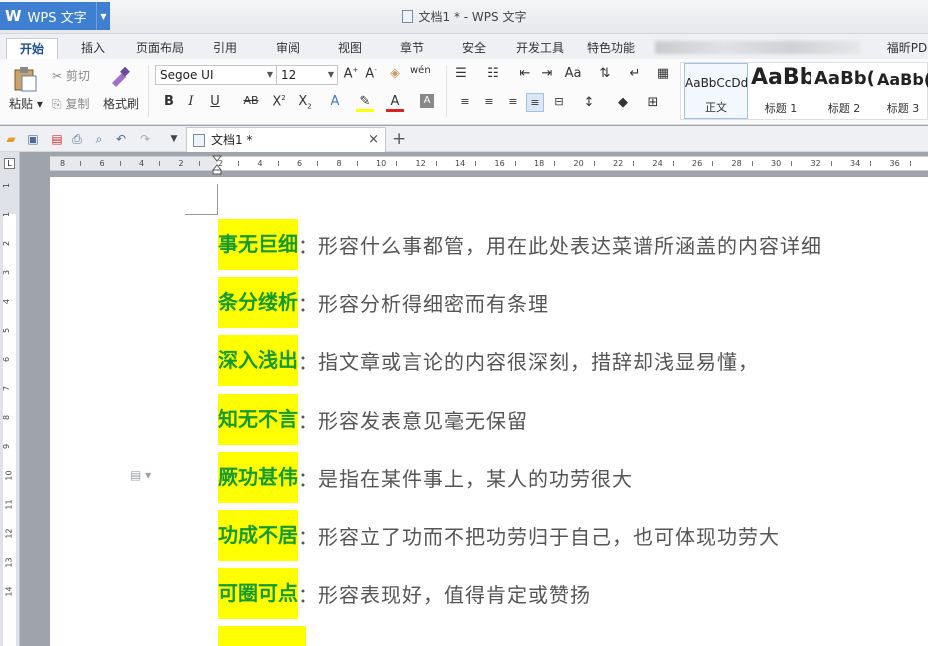 The image size is (928, 646). What do you see at coordinates (663, 73) in the screenshot?
I see `table-grid-icon: ▦` at bounding box center [663, 73].